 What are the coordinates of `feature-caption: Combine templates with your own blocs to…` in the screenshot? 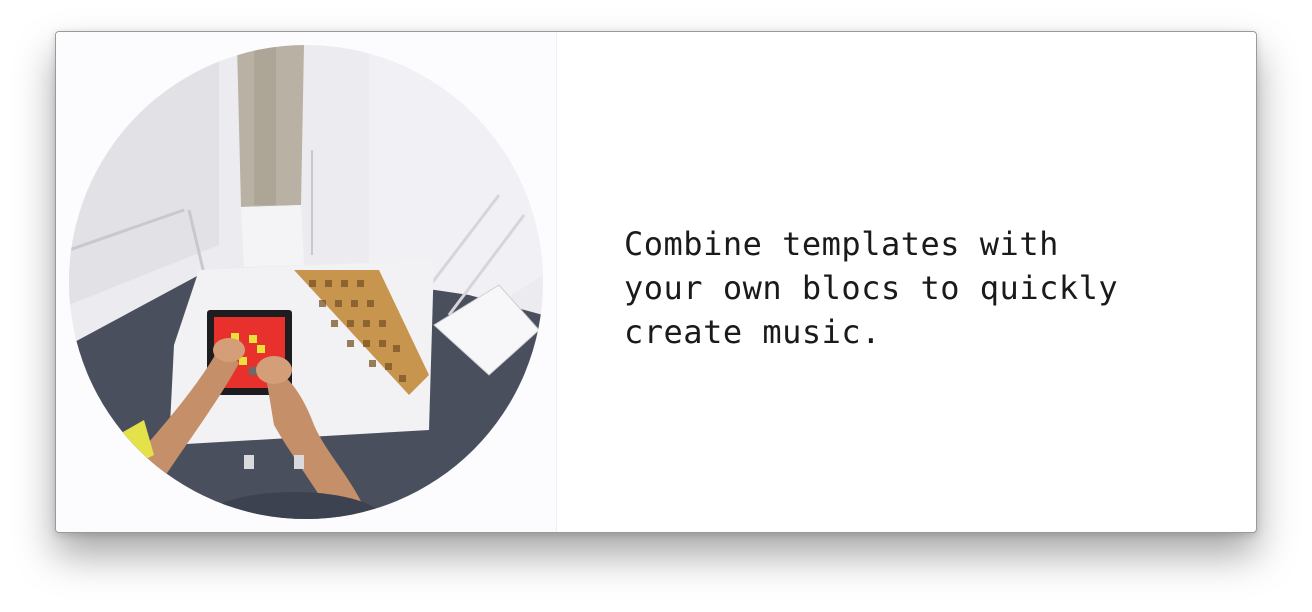 It's located at (871, 288).